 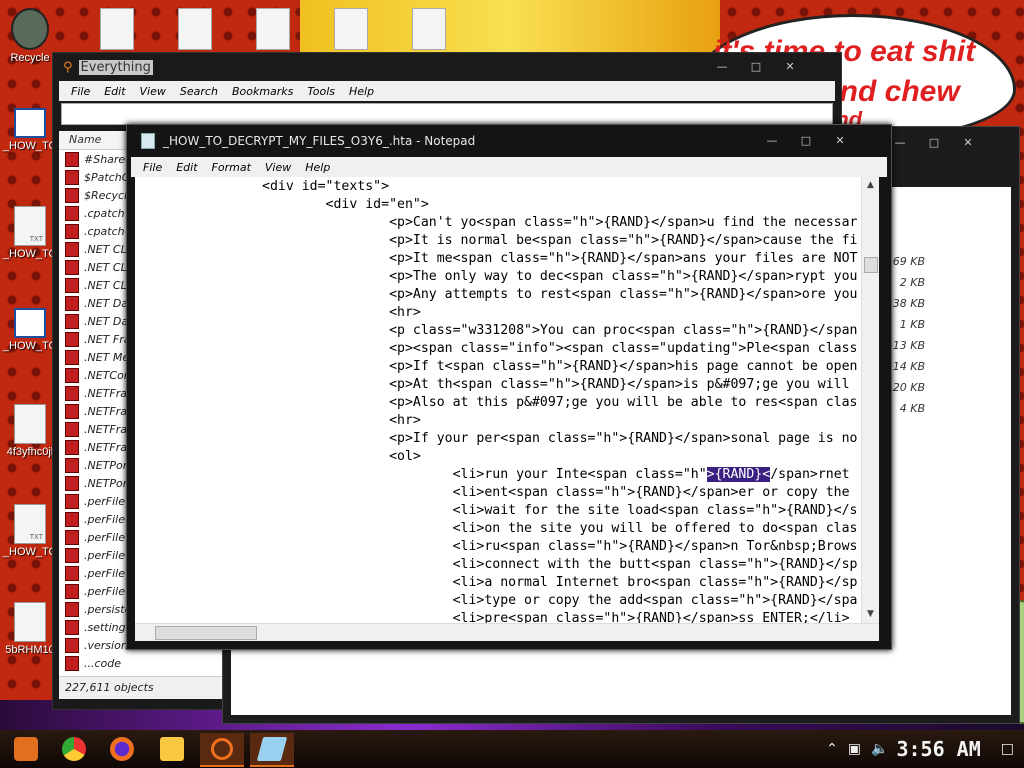 I want to click on network-icon: ▣, so click(x=854, y=749).